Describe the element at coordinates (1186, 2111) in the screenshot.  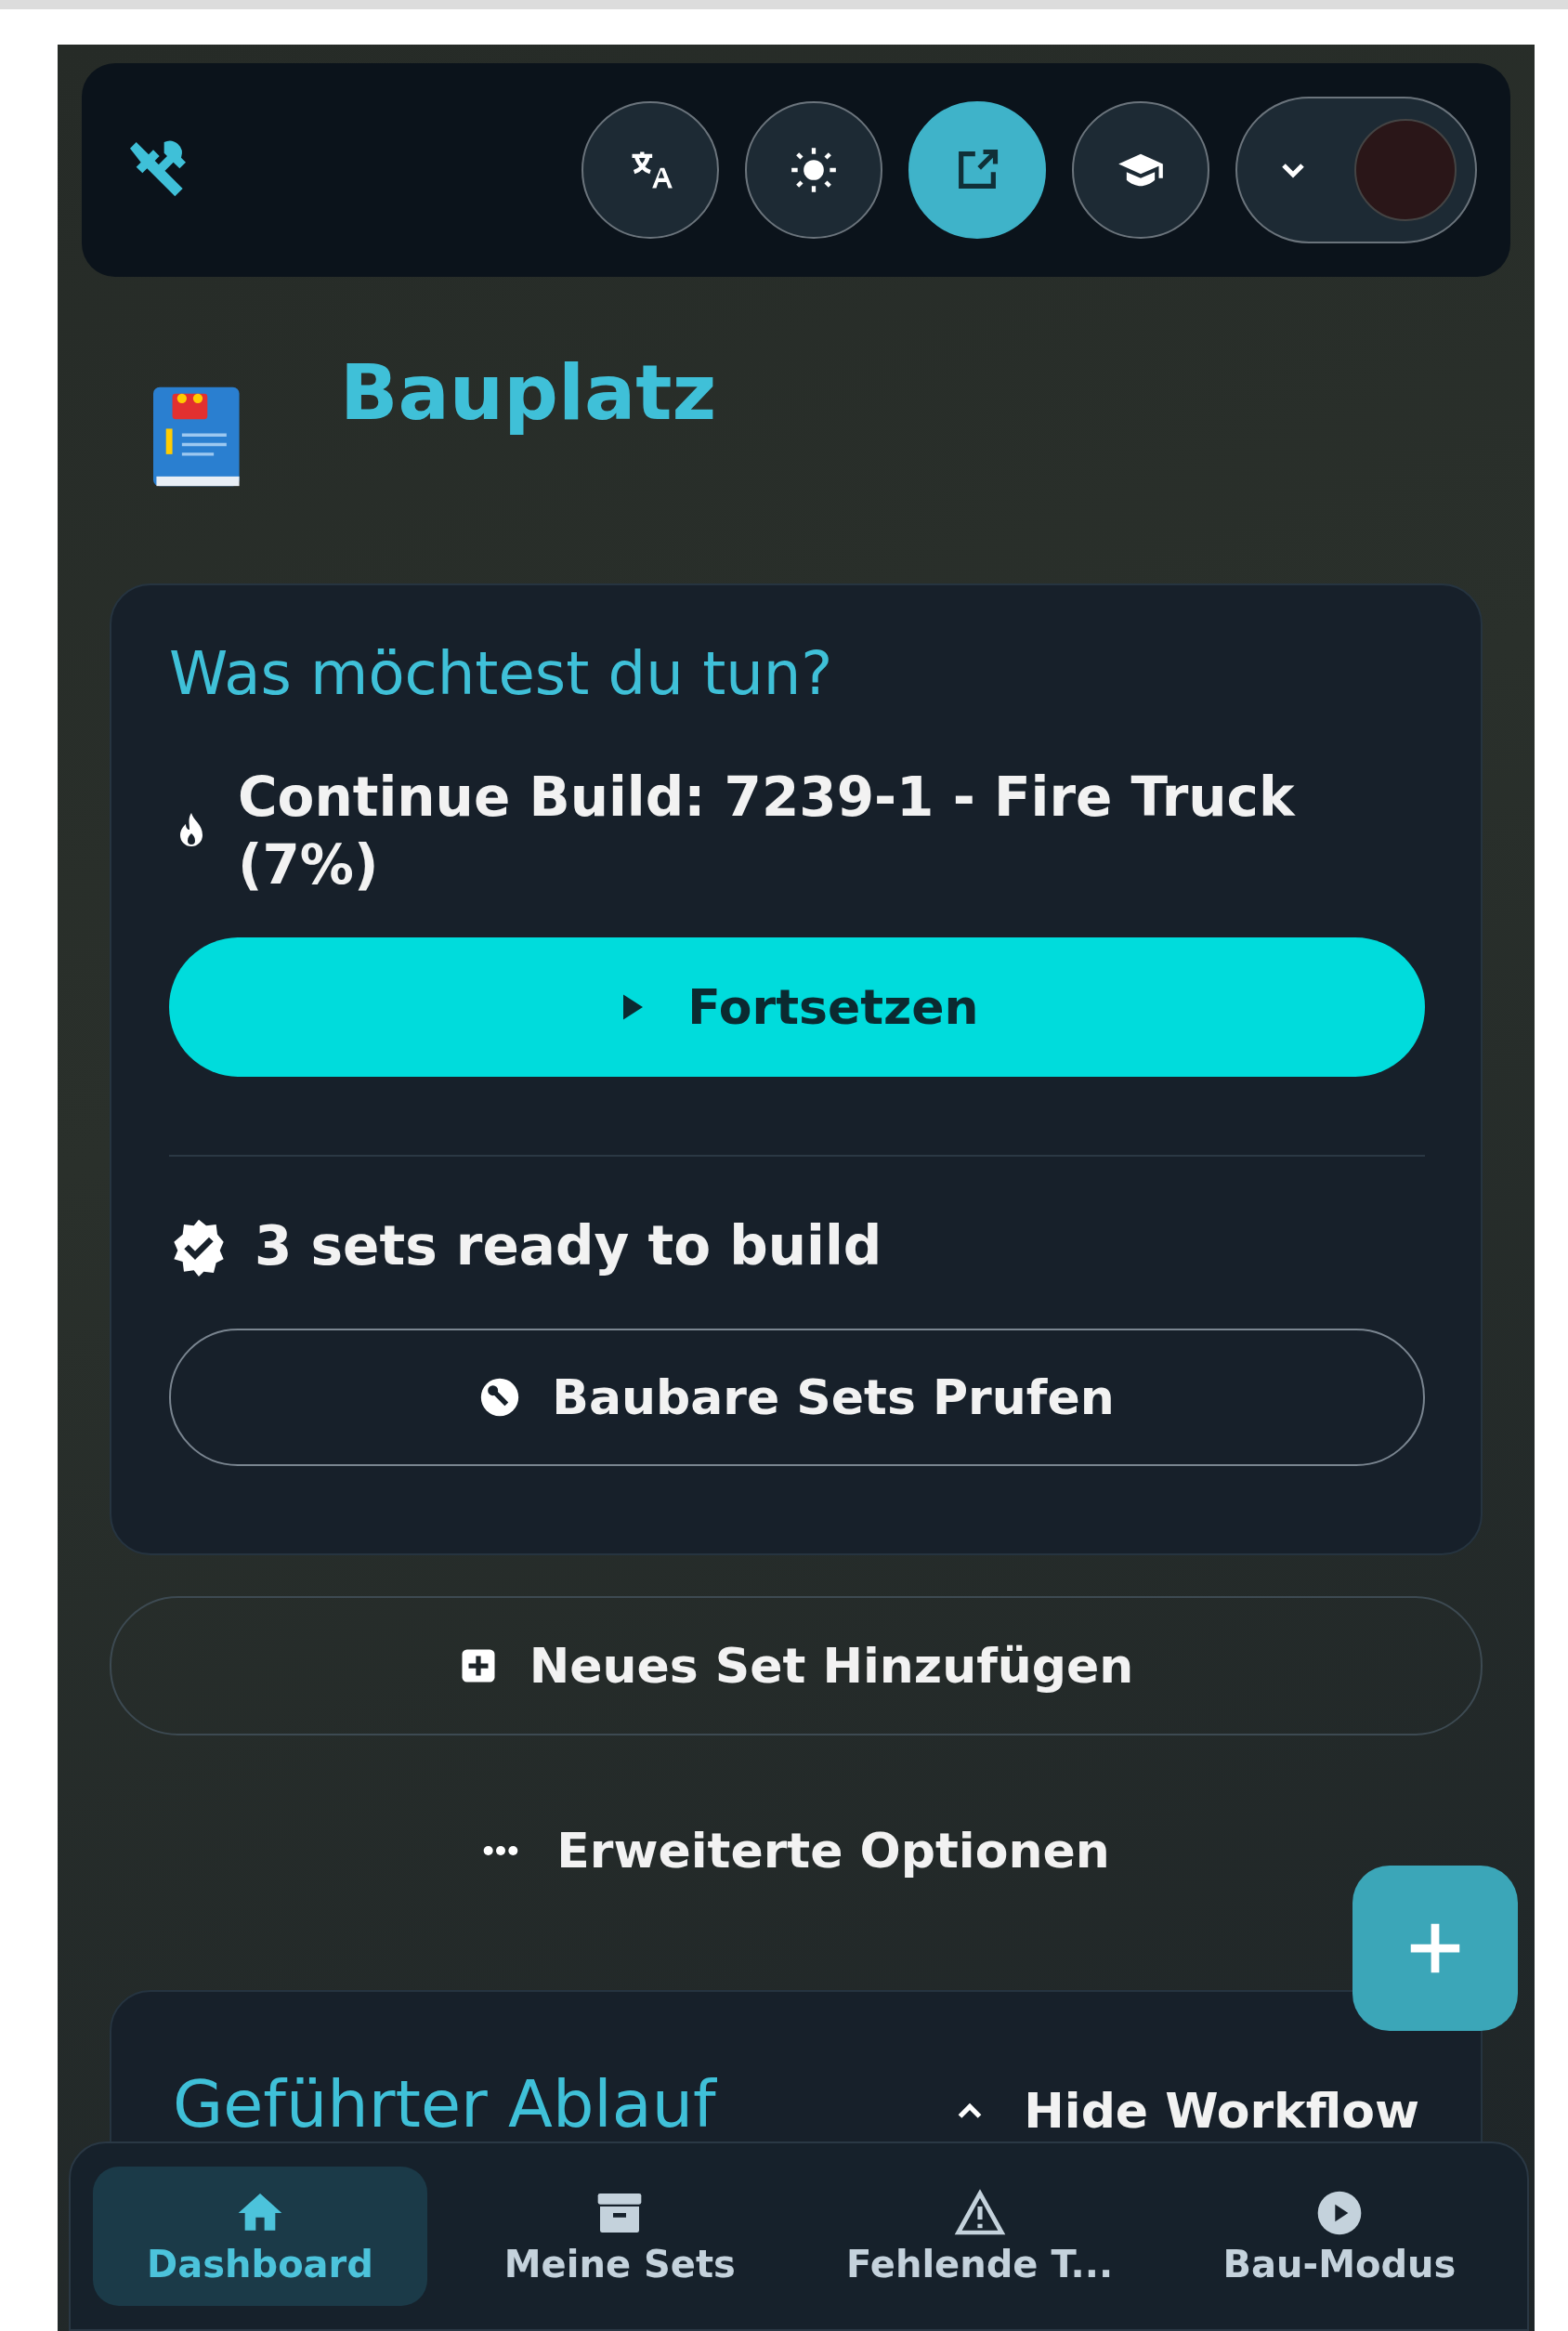
I see `hide-workflow-button: Hide Workflow` at that location.